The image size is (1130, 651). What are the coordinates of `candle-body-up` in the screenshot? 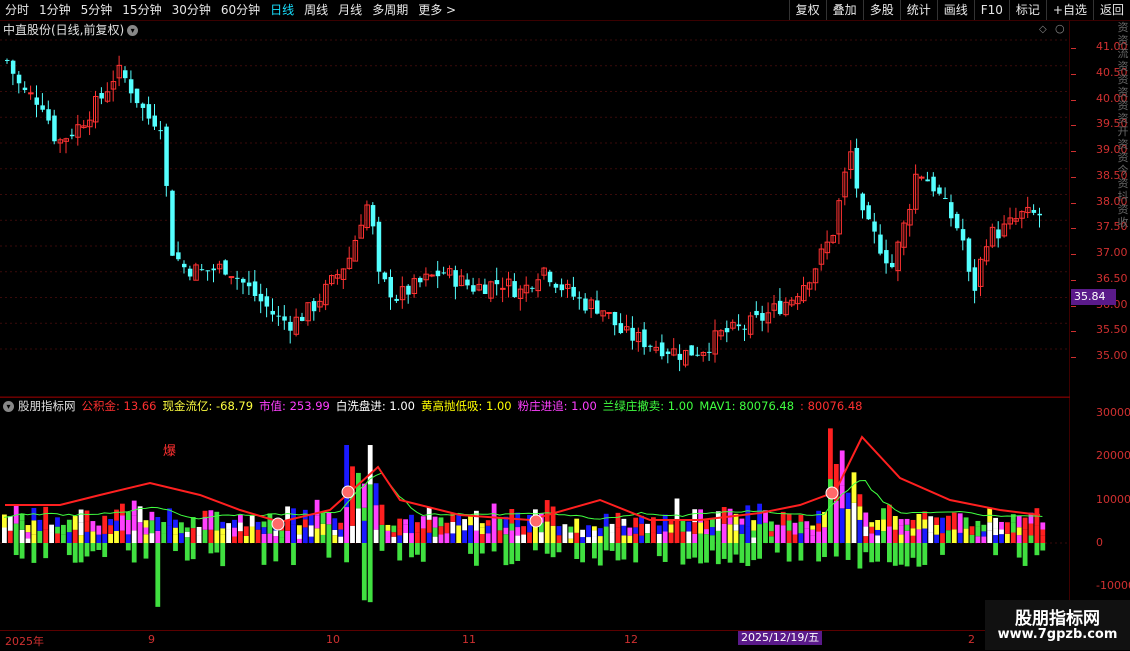 It's located at (231, 277).